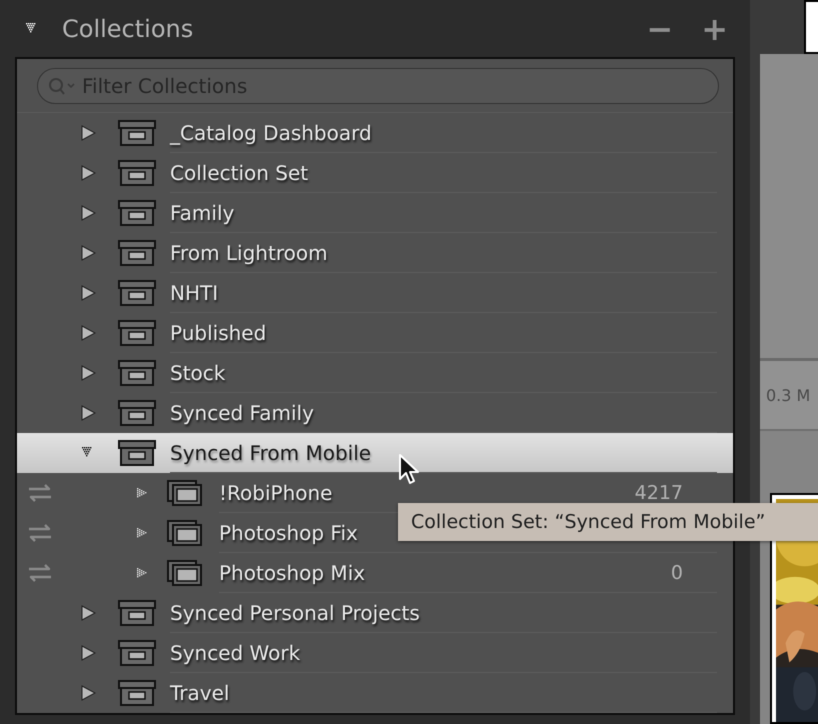  I want to click on collection-name: Synced From Mobile, so click(271, 452).